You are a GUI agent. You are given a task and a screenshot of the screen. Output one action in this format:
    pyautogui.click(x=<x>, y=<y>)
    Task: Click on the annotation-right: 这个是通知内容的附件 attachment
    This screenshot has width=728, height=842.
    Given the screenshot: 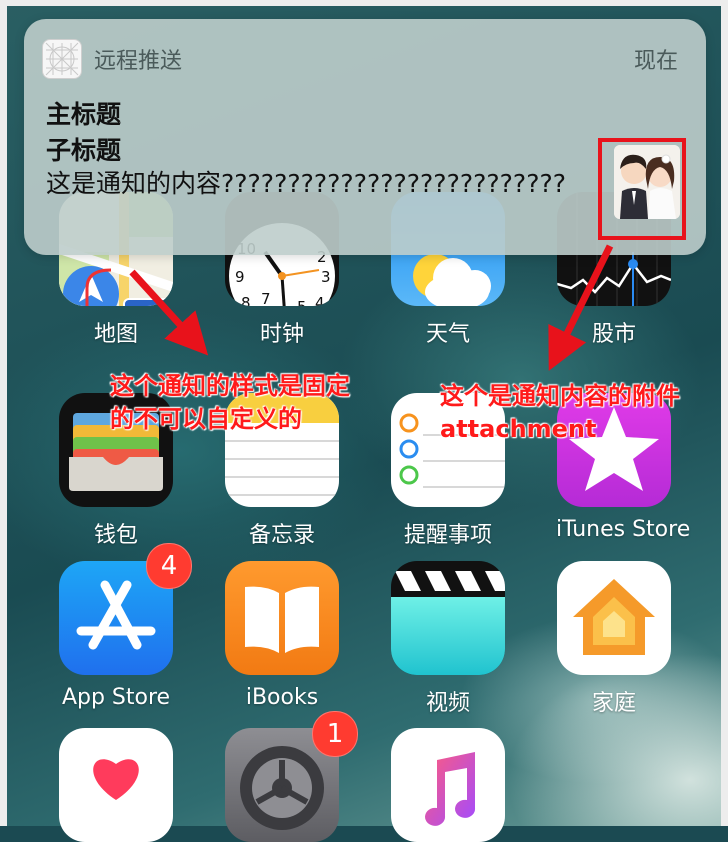 What is the action you would take?
    pyautogui.click(x=560, y=413)
    